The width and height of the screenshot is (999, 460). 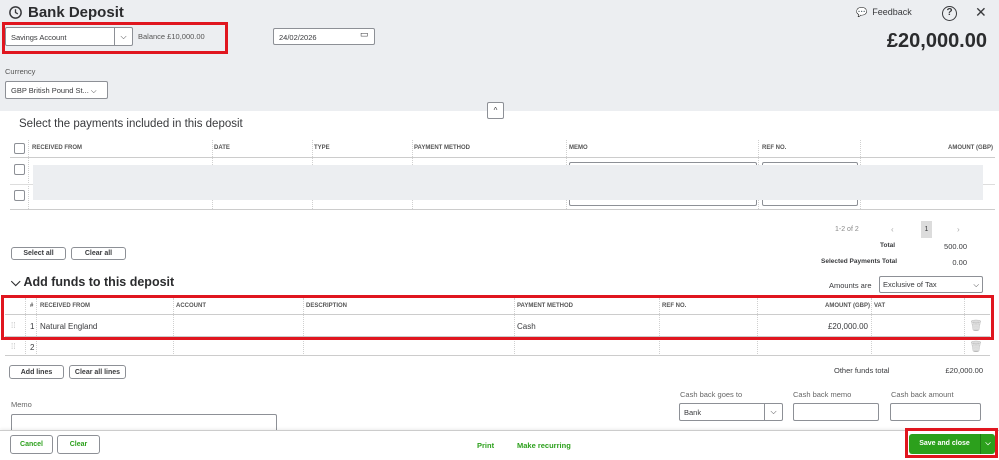 I want to click on drag-handle-icon: ⁞⁞, so click(x=13, y=346).